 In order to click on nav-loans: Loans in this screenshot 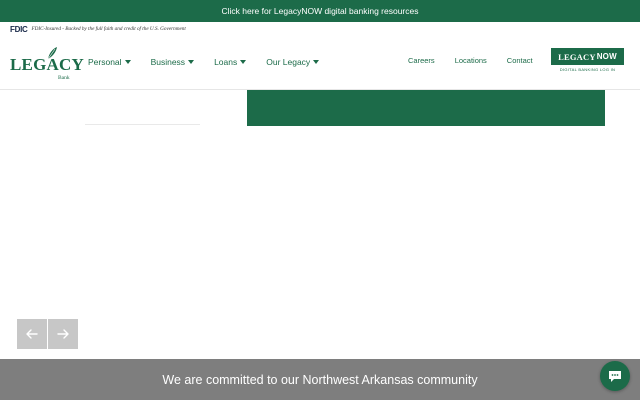, I will do `click(230, 62)`.